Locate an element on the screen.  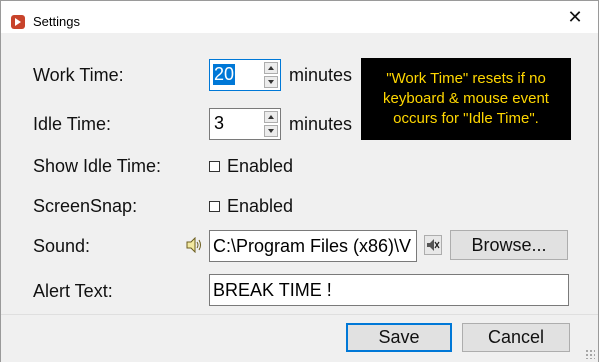
resize-grip is located at coordinates (590, 354).